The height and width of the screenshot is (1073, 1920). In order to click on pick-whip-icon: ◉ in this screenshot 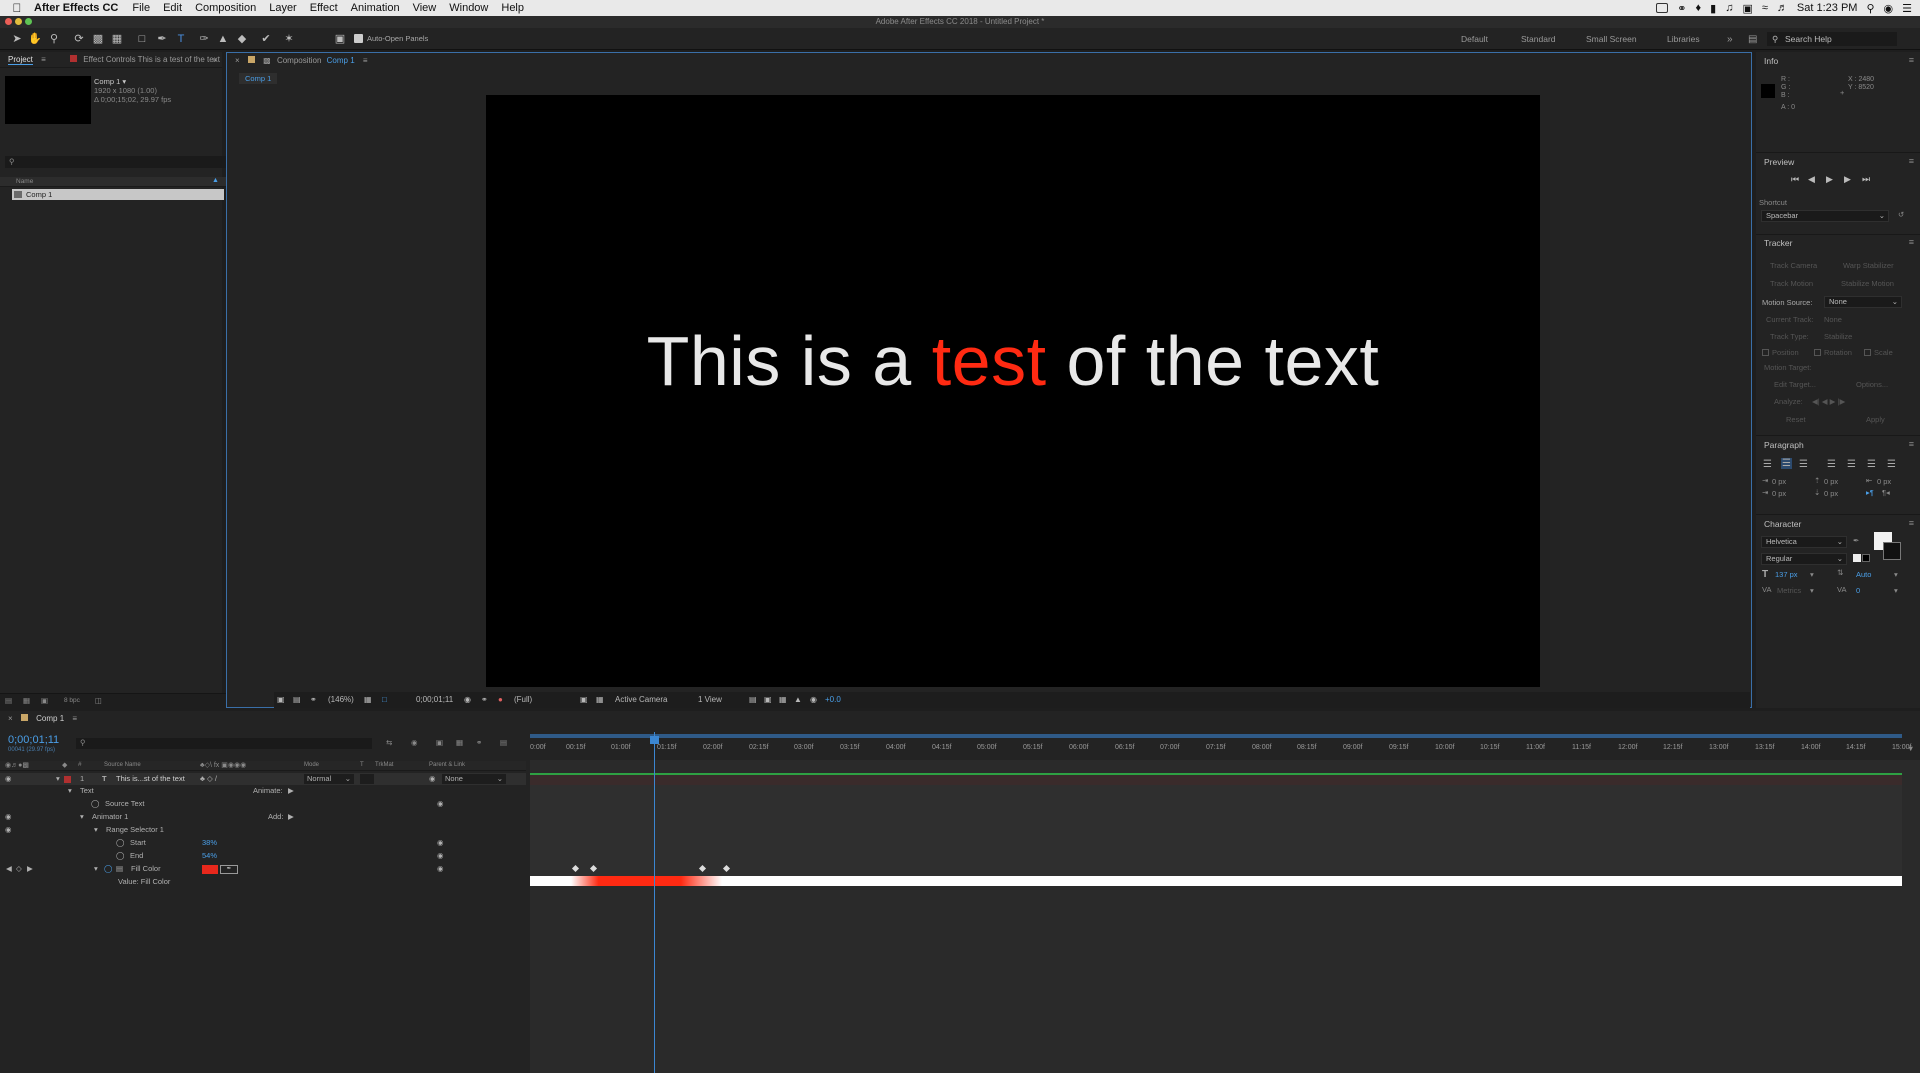, I will do `click(432, 779)`.